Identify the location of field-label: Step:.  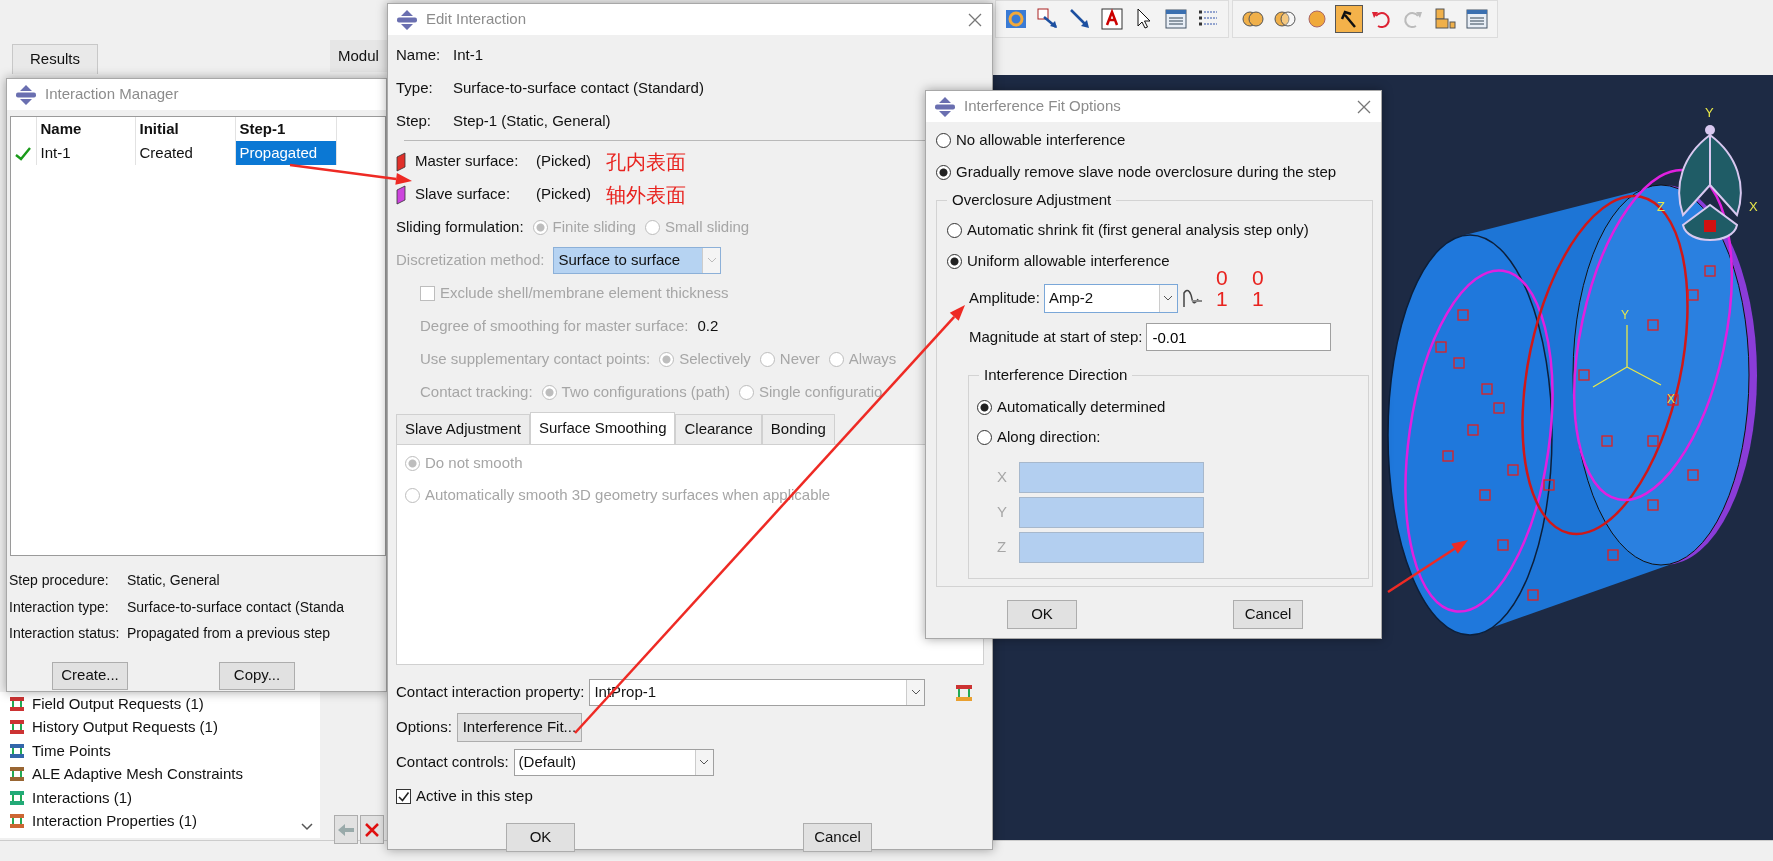
(414, 121).